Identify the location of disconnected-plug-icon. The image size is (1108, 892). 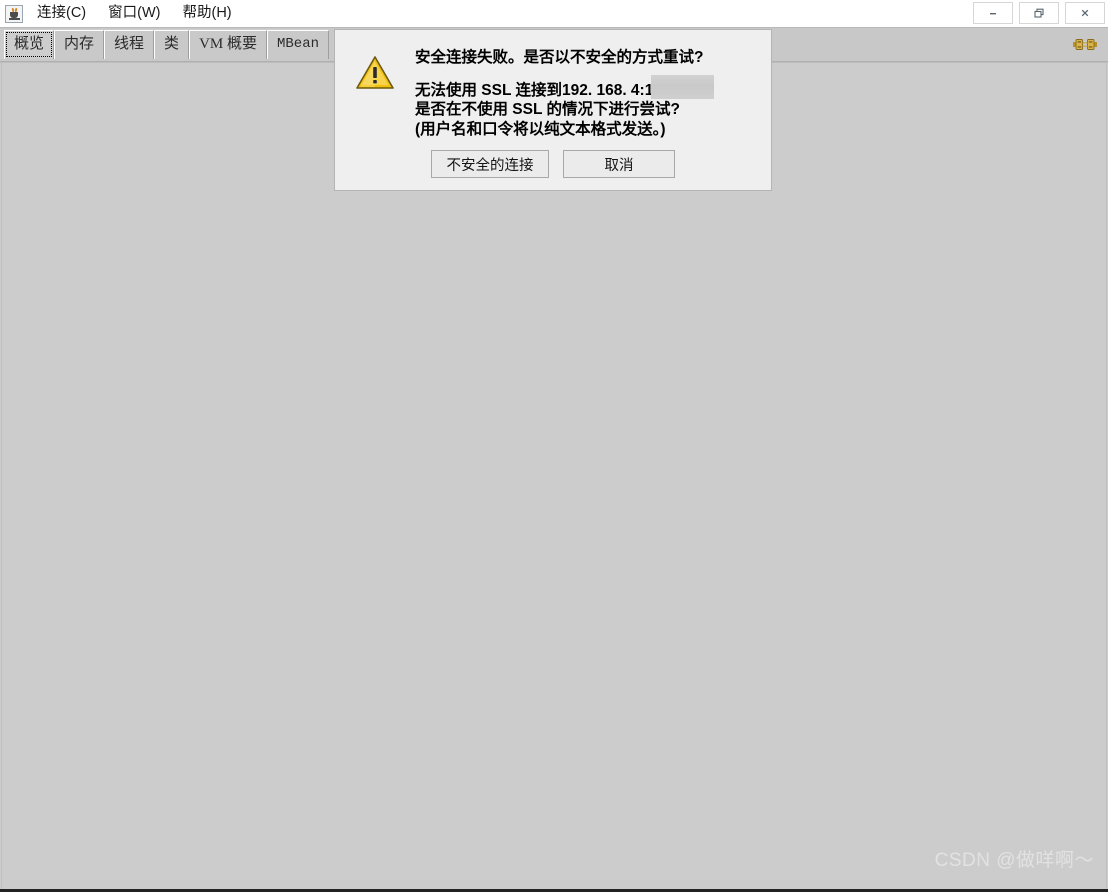
(1085, 44).